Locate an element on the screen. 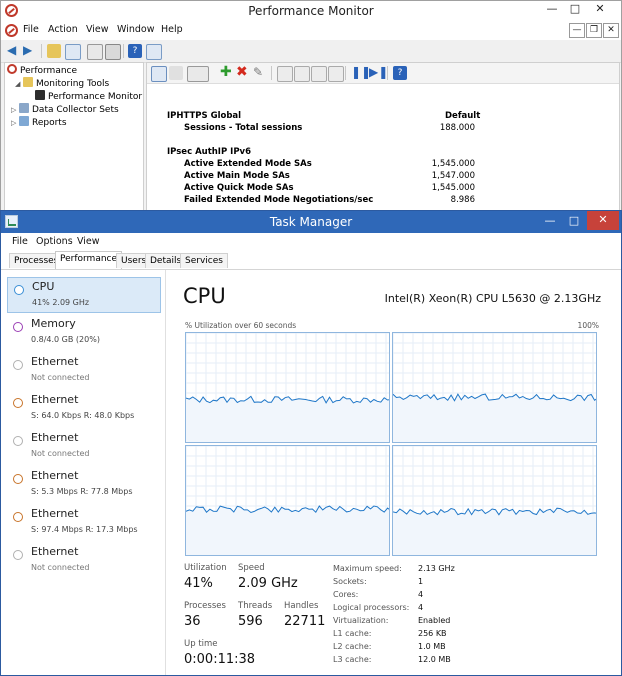 This screenshot has width=622, height=676. handles-value: 22711 is located at coordinates (305, 621).